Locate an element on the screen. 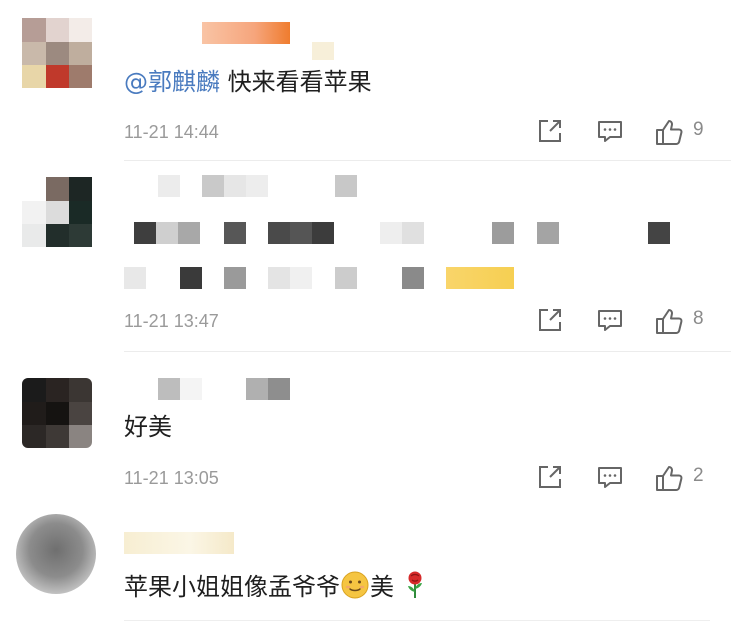  timestamp: 11-21 13:47 is located at coordinates (171, 321).